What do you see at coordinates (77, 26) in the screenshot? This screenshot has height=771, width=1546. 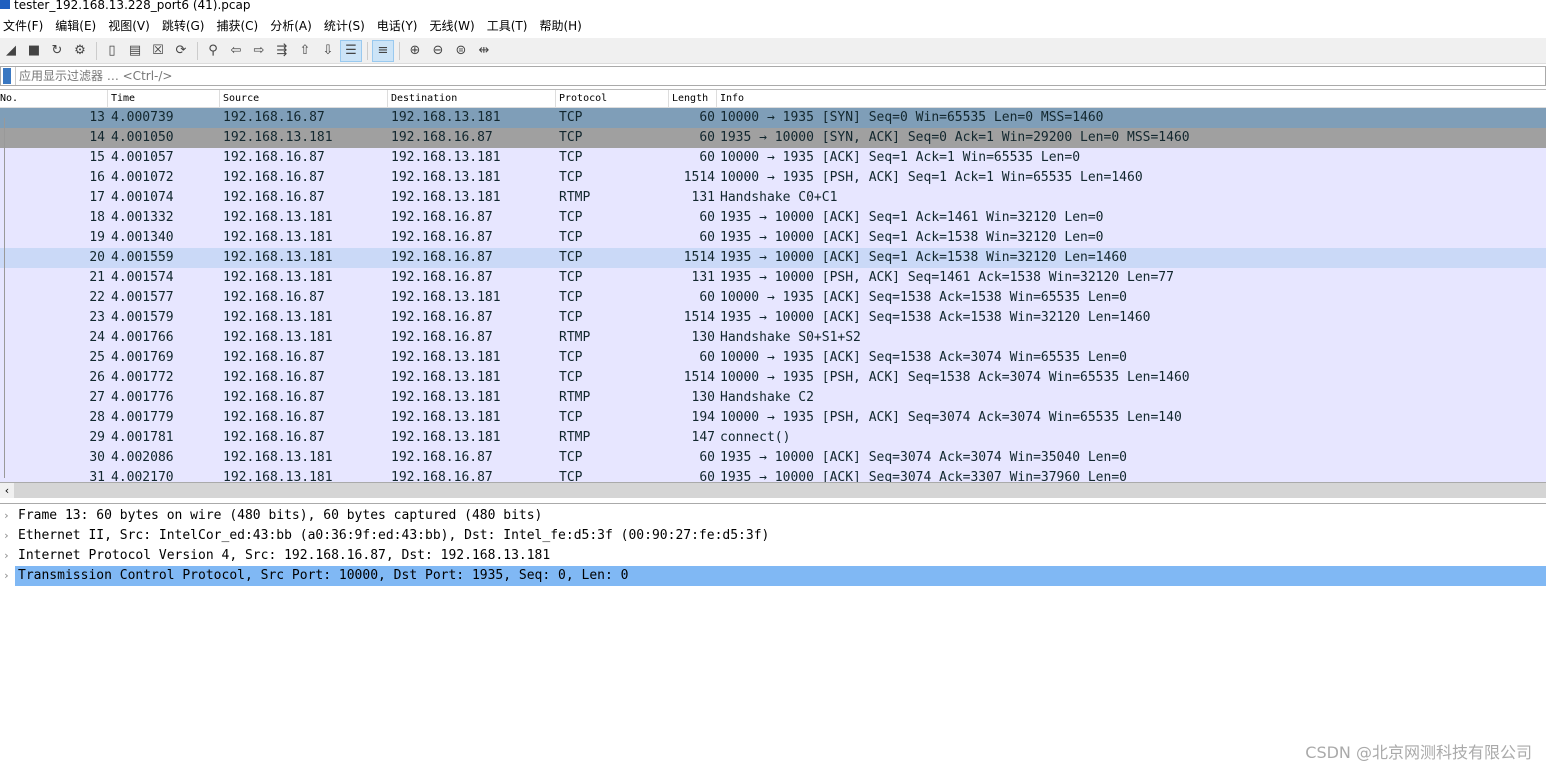 I see `menu-item: 编辑(E)` at bounding box center [77, 26].